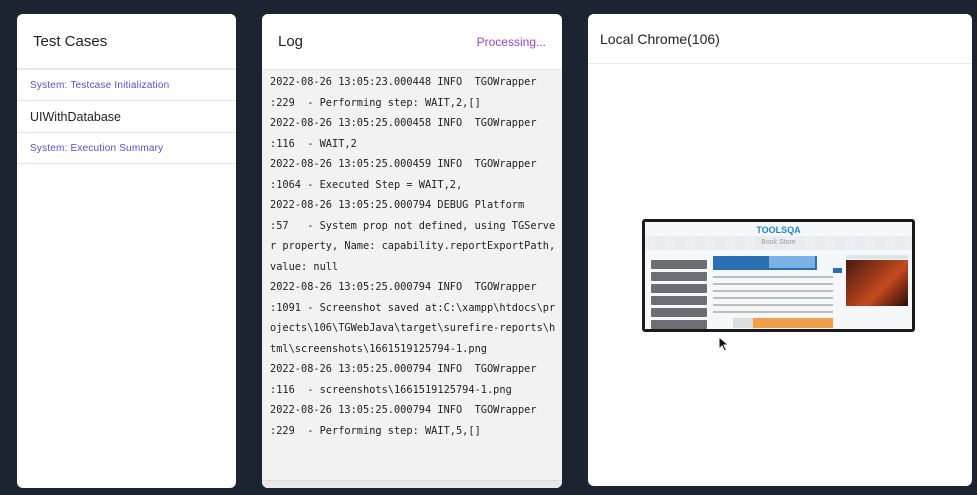 This screenshot has width=977, height=495. I want to click on log-line: :229 - Performing step: WAIT,2,[], so click(375, 102).